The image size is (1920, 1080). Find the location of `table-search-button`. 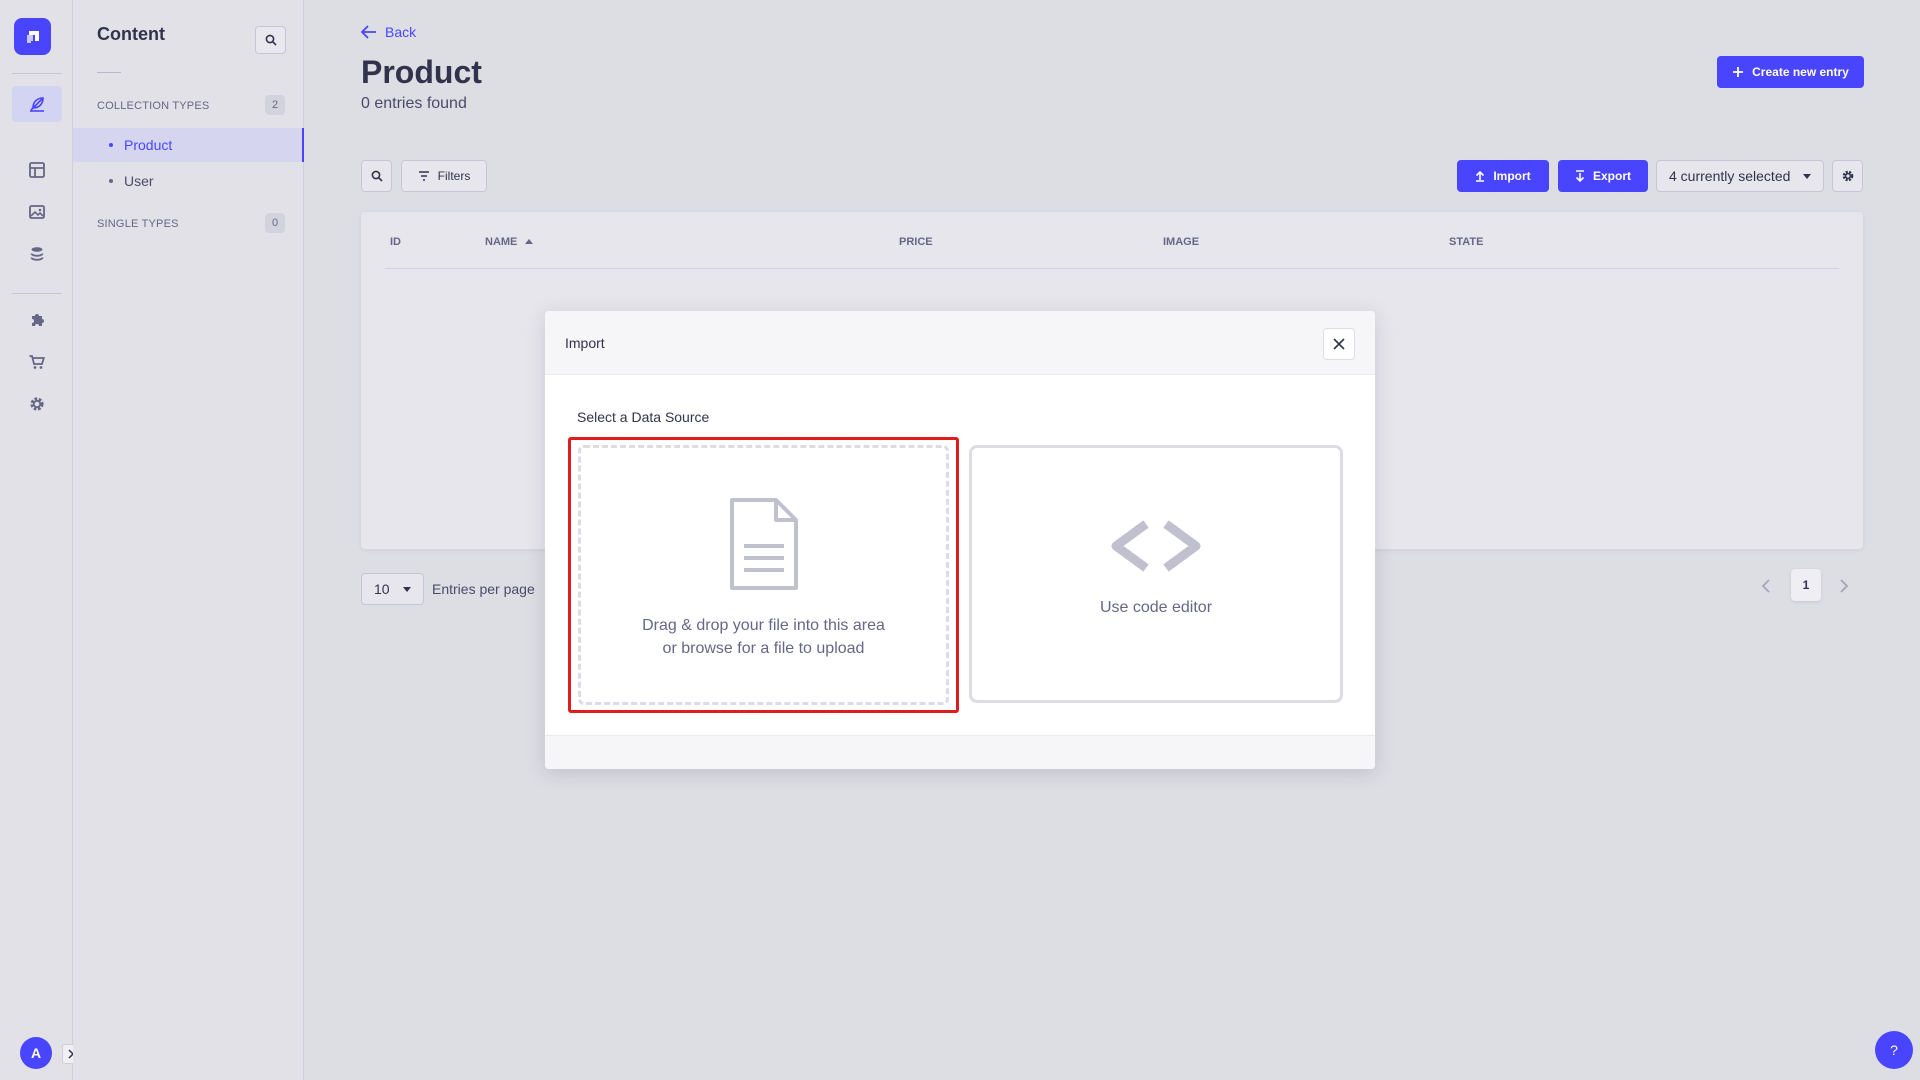

table-search-button is located at coordinates (376, 176).